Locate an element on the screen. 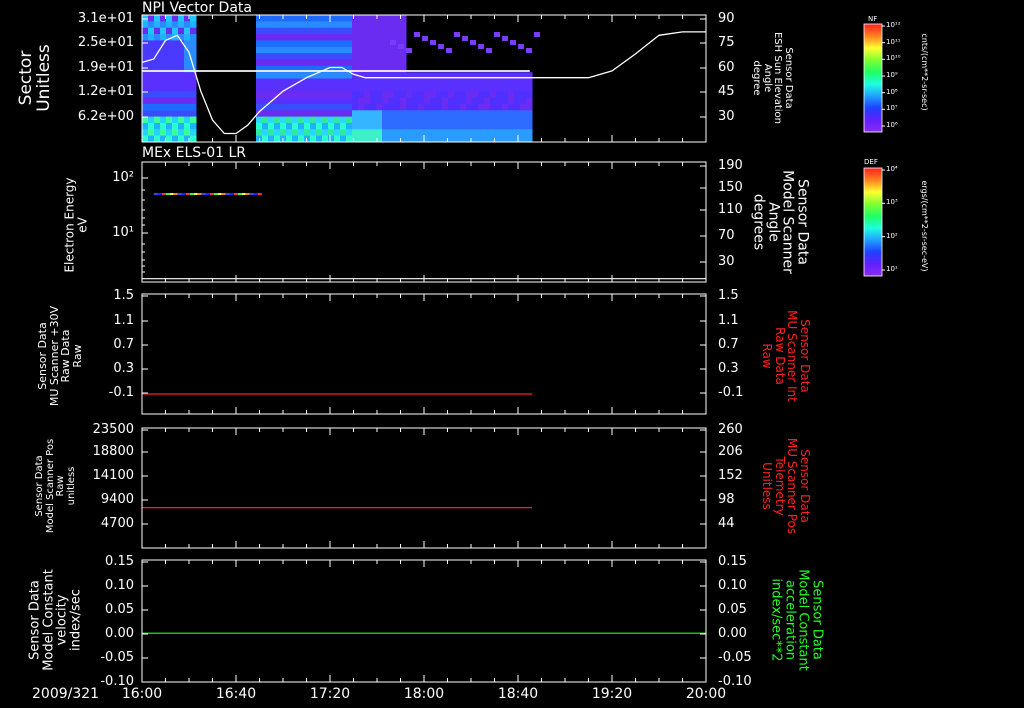 This screenshot has height=708, width=1024. colorbar1-tick-label: 10¹² is located at coordinates (893, 25).